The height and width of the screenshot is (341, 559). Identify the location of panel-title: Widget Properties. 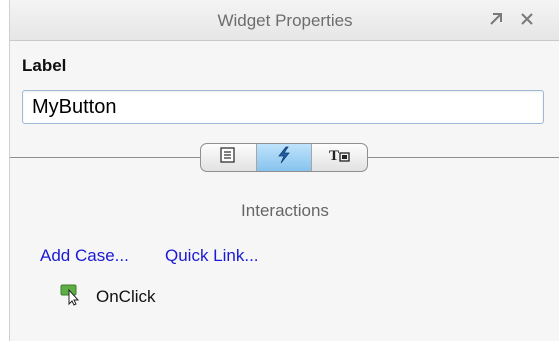
(285, 20).